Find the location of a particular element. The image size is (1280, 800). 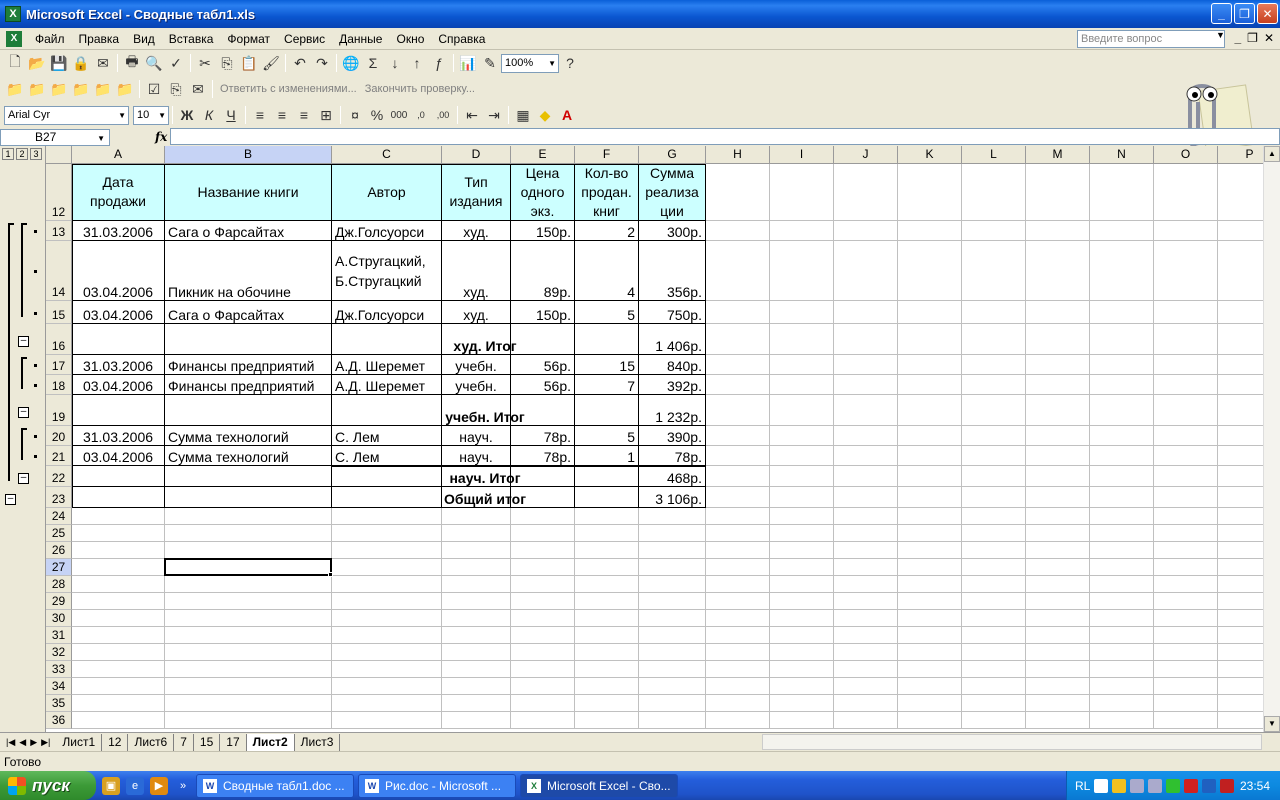

column-header-e: E is located at coordinates (543, 155).